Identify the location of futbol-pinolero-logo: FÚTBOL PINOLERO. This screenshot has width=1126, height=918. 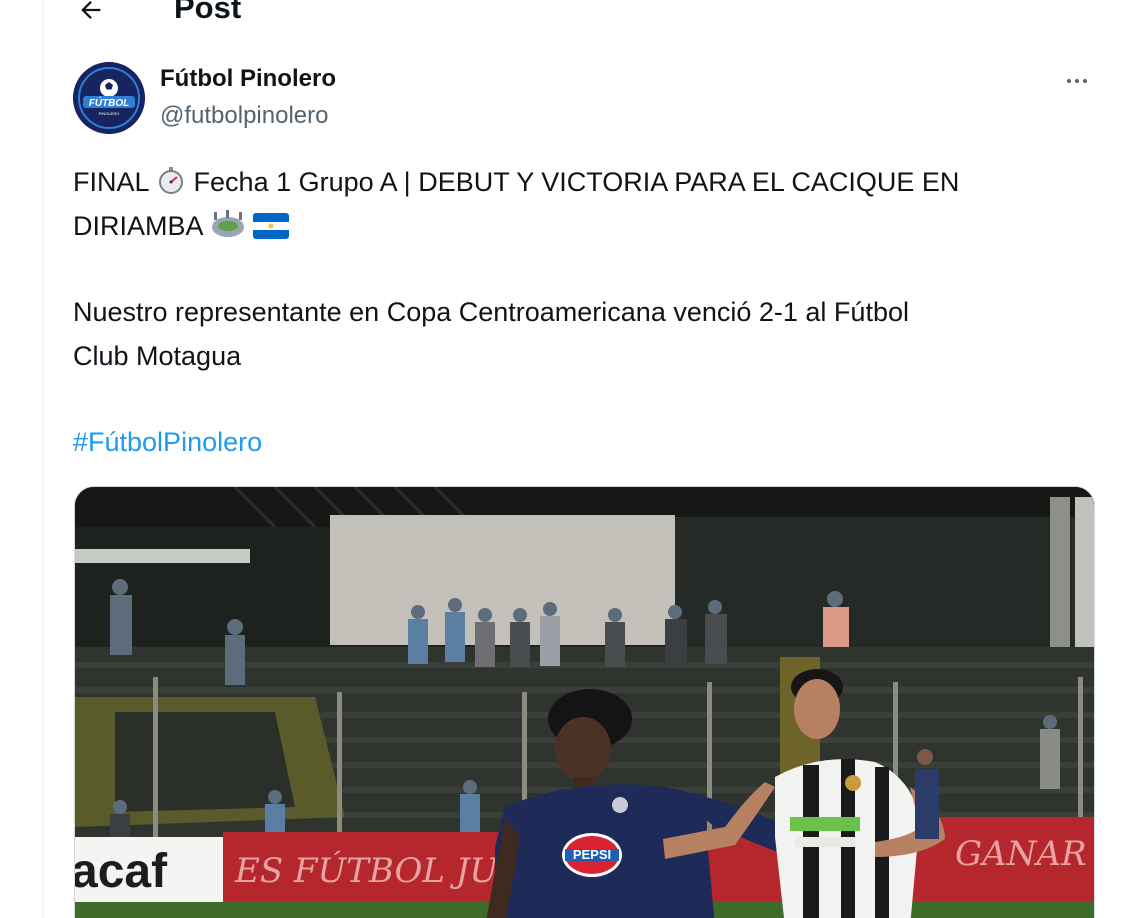
(109, 98).